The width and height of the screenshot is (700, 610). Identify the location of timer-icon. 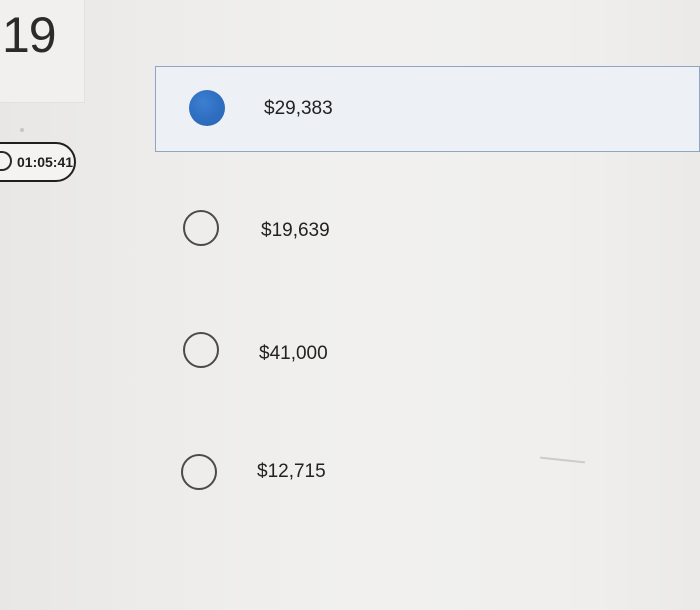
(6, 161).